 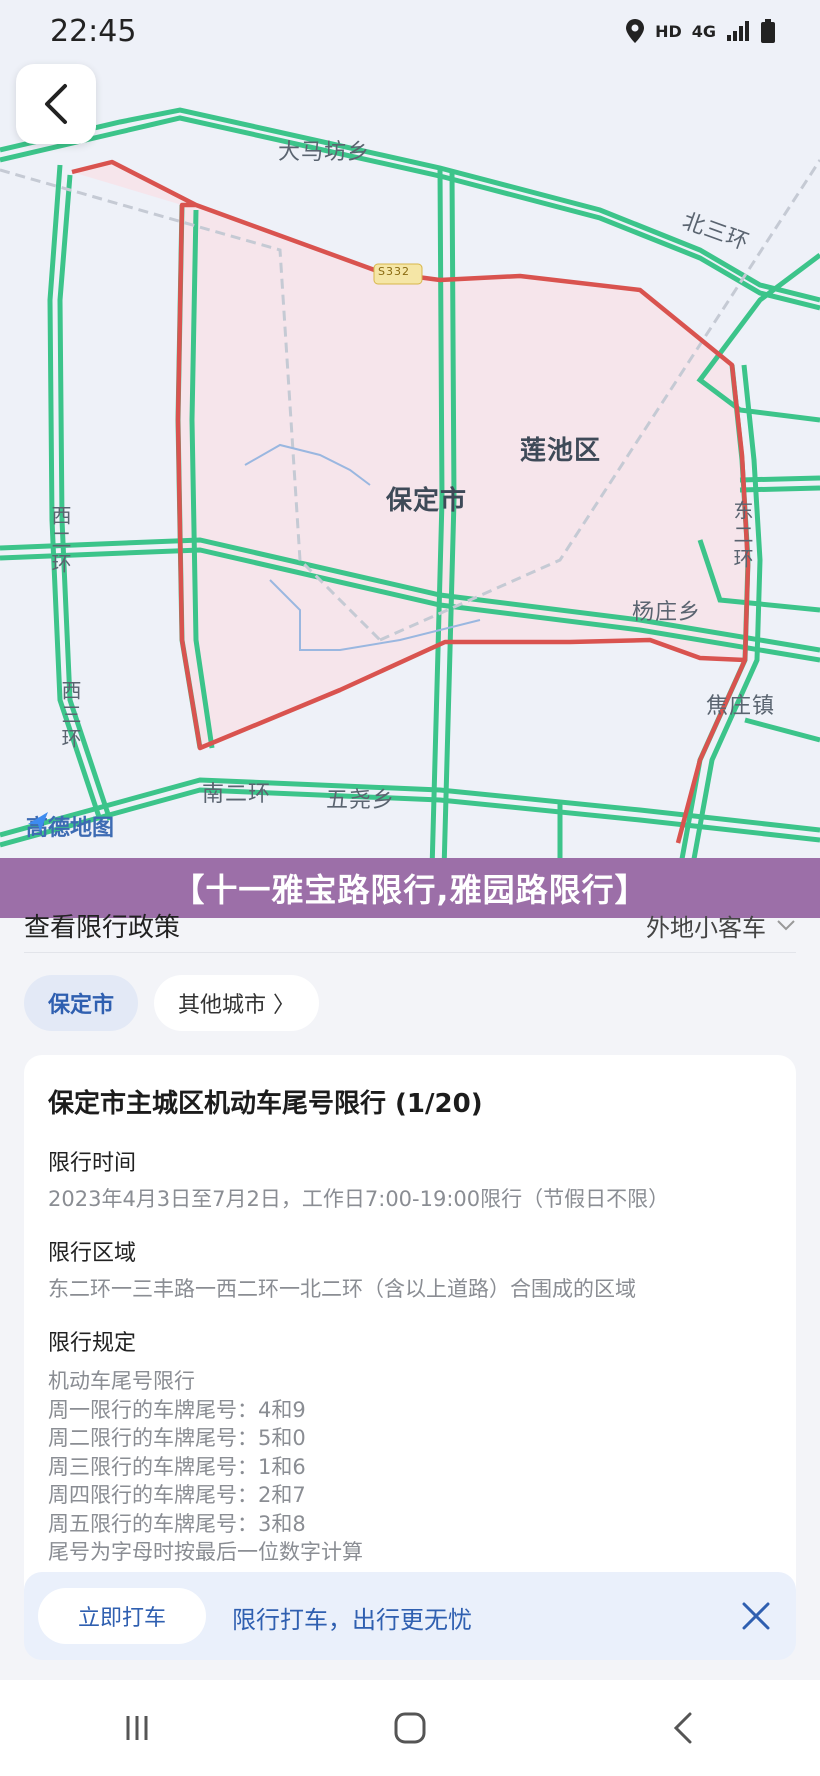 I want to click on hail-taxi-button: 立即打车, so click(x=122, y=1616).